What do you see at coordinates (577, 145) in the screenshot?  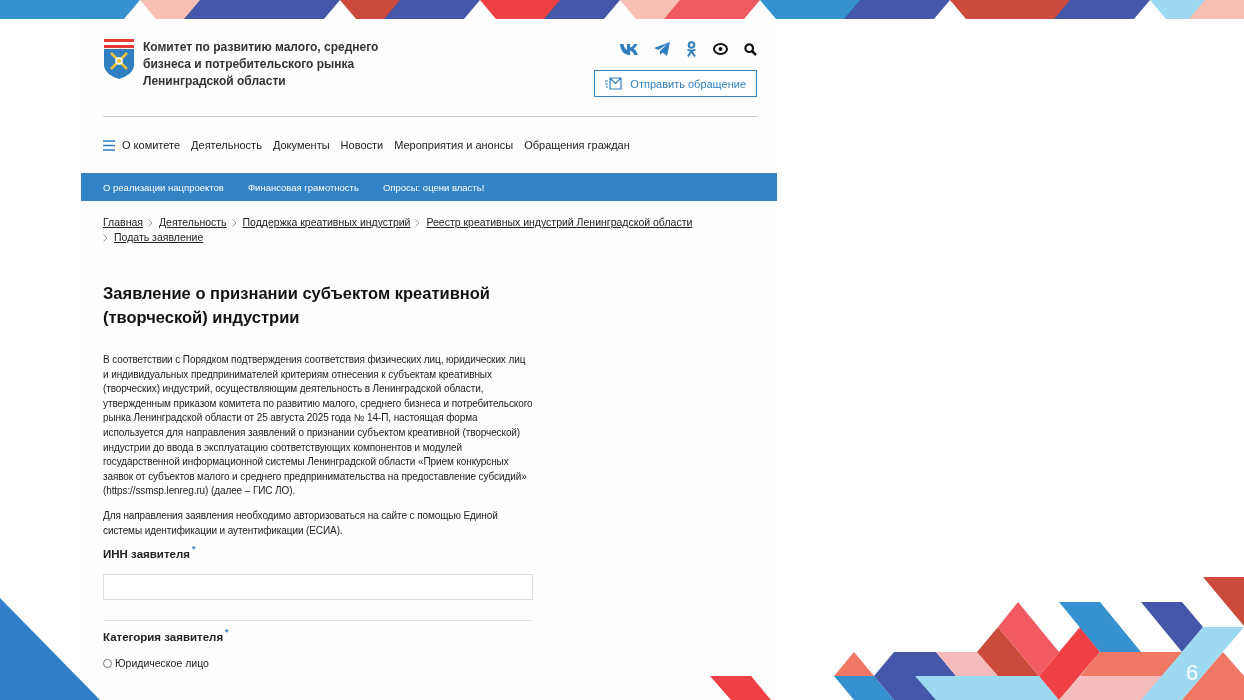 I see `nav-link: Обращения граждан` at bounding box center [577, 145].